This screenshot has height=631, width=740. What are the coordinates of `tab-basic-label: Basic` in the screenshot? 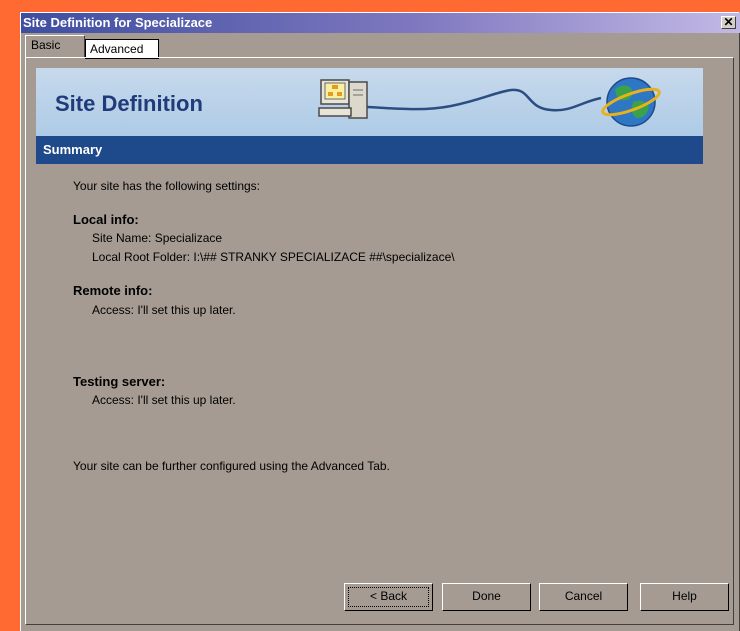 It's located at (46, 45).